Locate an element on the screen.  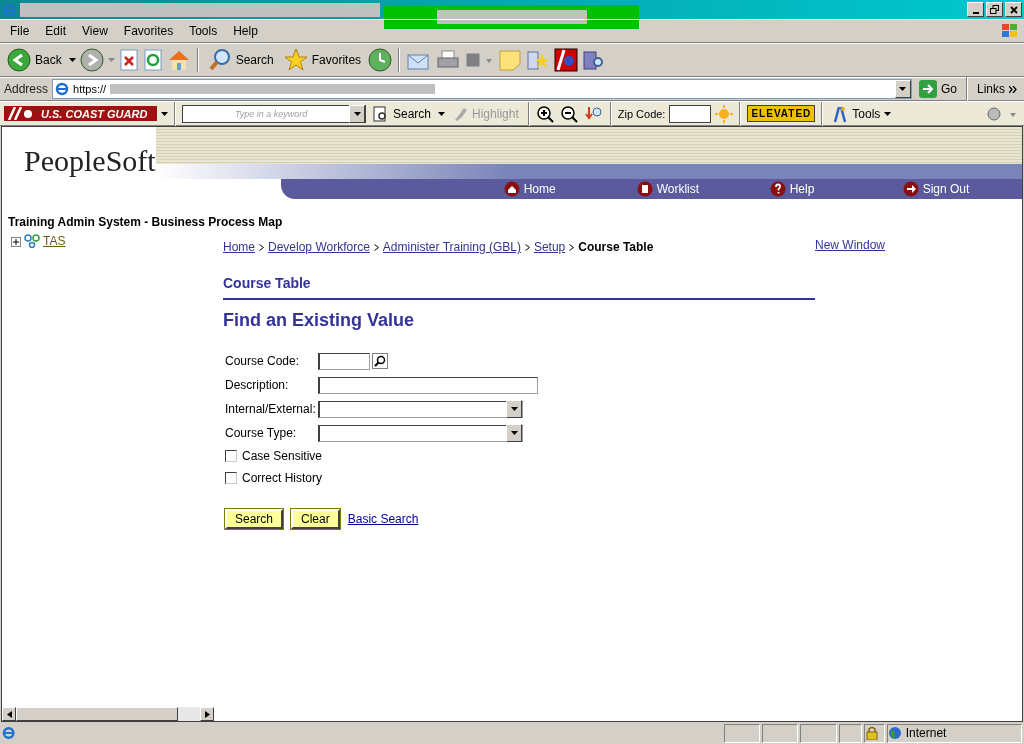
basic-search-link: Basic Search is located at coordinates (383, 519).